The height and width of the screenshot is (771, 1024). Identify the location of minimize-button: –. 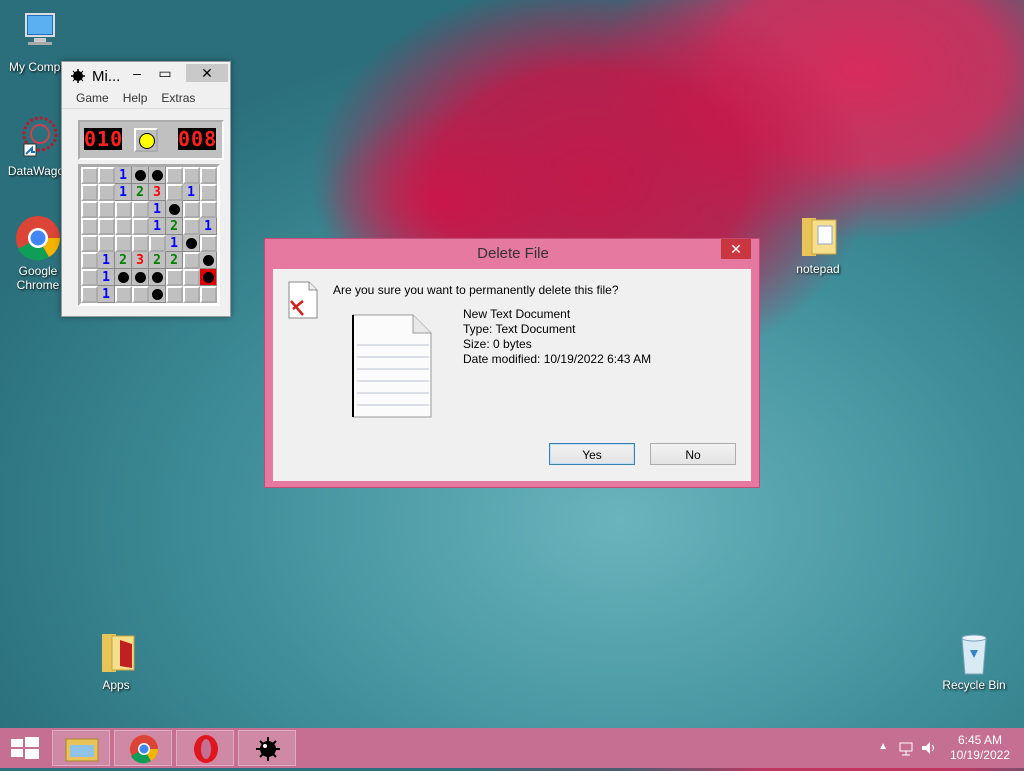
(137, 73).